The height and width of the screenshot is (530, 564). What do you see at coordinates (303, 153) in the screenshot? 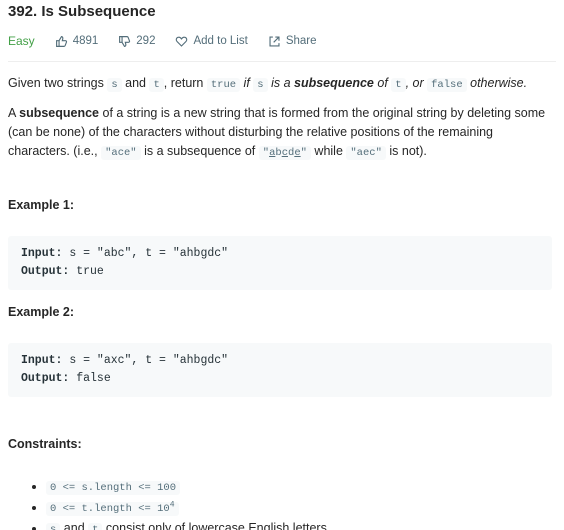
I see `code-char: "` at bounding box center [303, 153].